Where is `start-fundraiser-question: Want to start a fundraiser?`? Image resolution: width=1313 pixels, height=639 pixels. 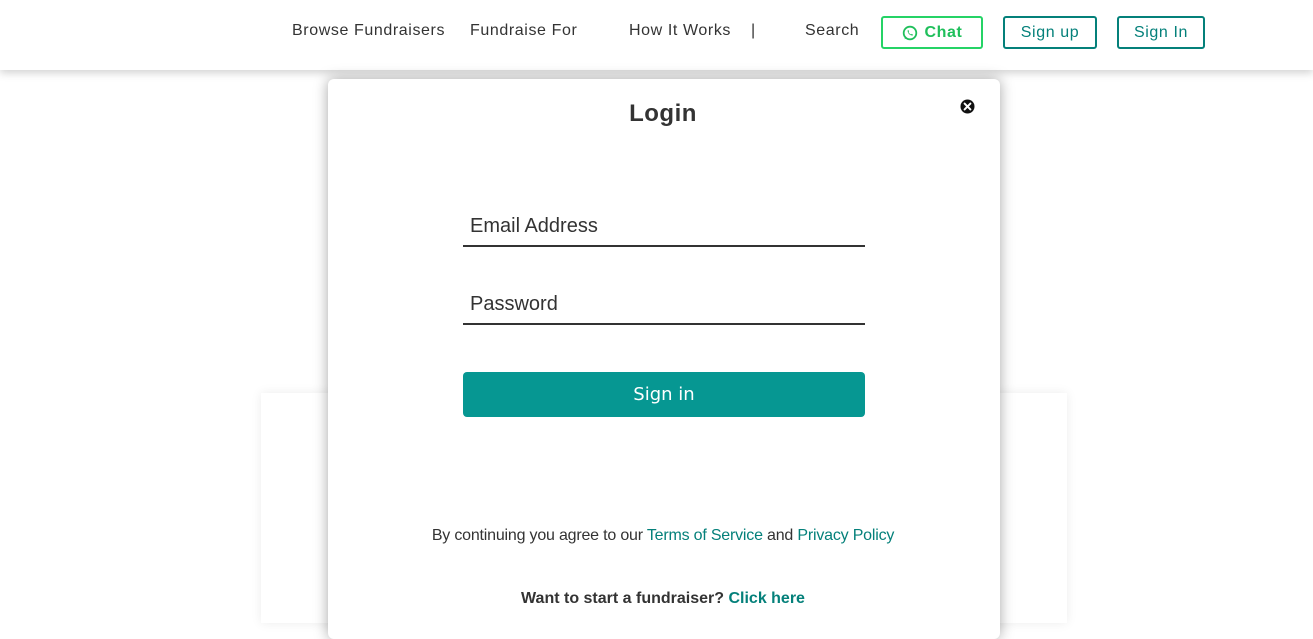 start-fundraiser-question: Want to start a fundraiser? is located at coordinates (623, 598).